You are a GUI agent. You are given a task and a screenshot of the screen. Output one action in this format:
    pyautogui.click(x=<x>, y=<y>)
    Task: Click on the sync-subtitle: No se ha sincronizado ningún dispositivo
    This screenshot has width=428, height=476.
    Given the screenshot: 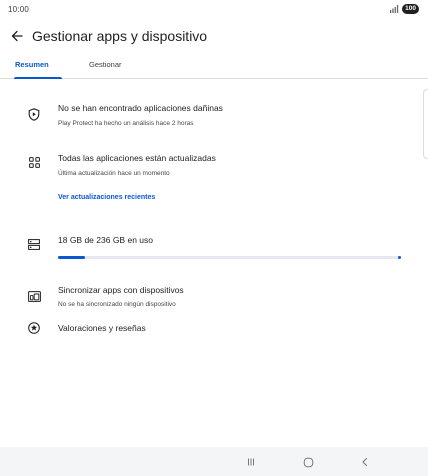 What is the action you would take?
    pyautogui.click(x=117, y=304)
    